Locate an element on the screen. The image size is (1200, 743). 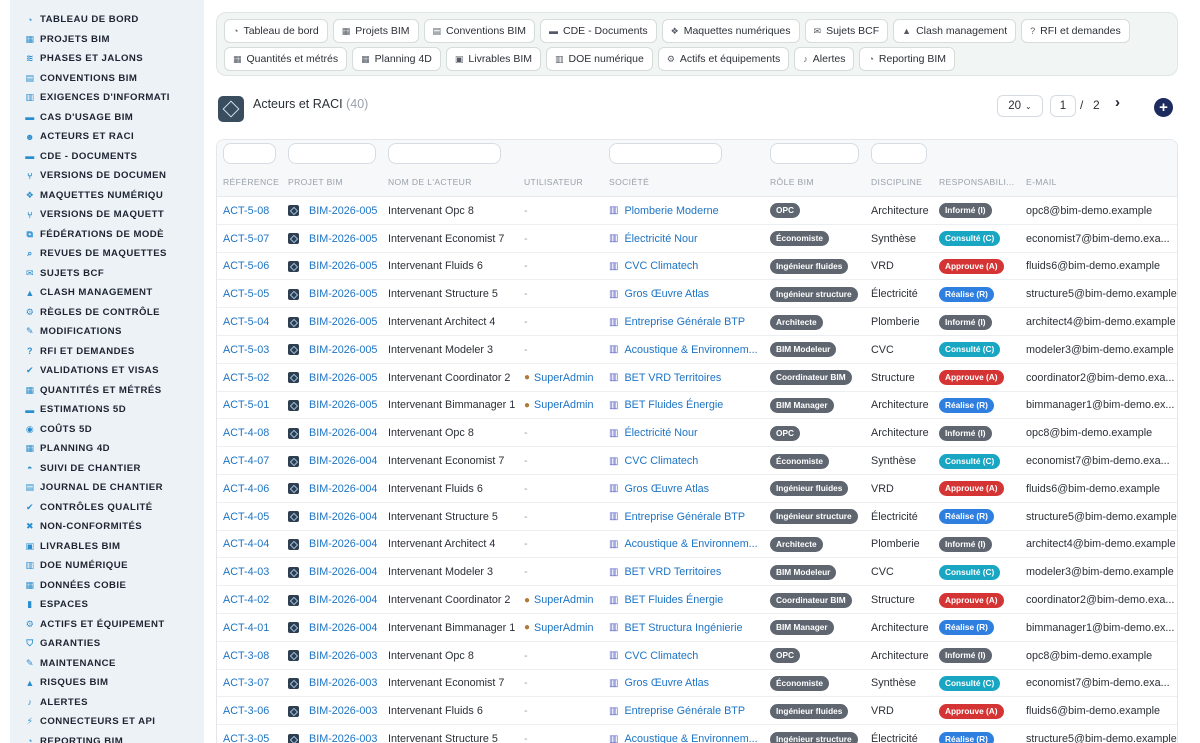
nav-pill: ❖ Maquettes numériques is located at coordinates (730, 31).